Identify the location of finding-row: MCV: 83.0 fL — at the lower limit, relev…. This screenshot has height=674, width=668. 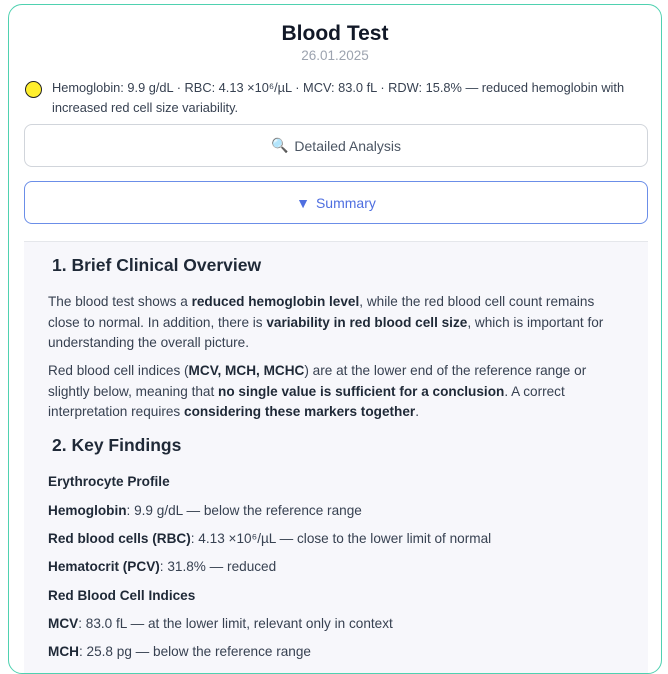
(220, 623).